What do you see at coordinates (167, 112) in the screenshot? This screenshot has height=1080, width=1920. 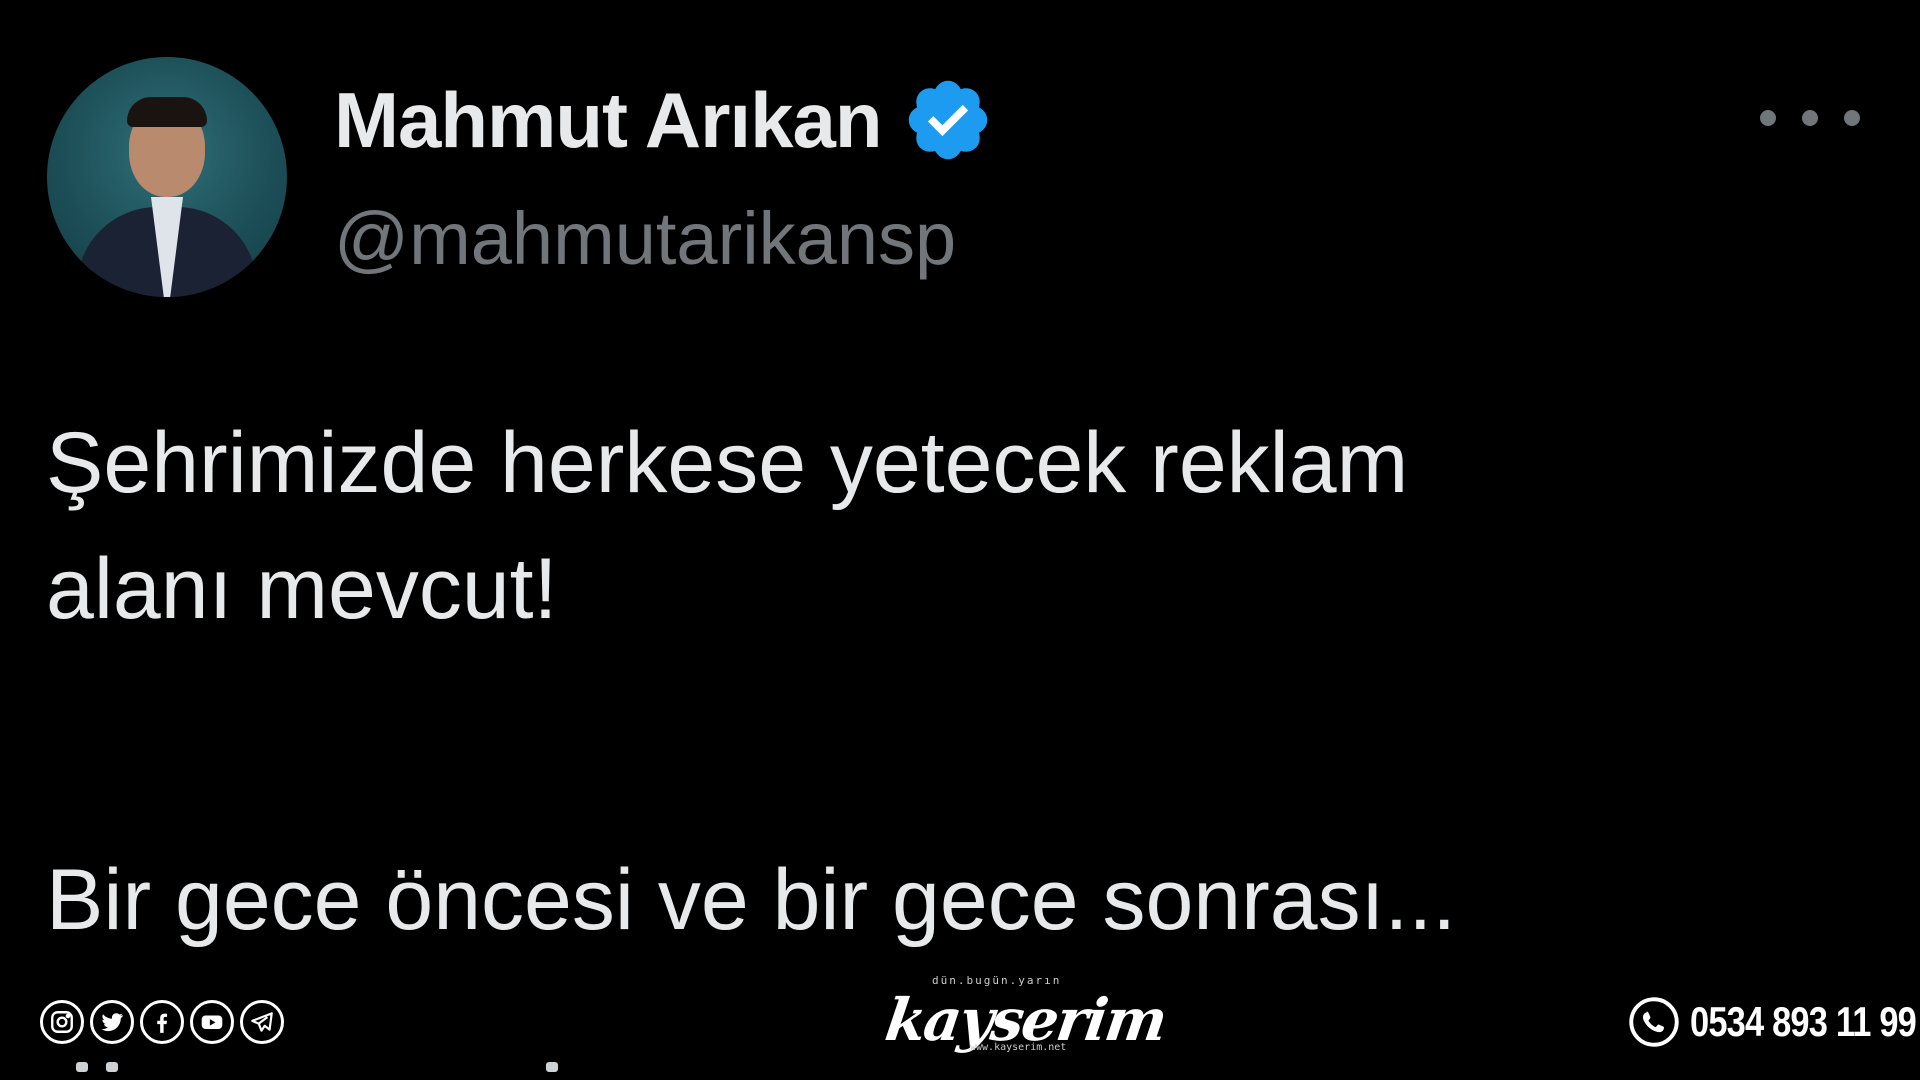 I see `avatar-hair` at bounding box center [167, 112].